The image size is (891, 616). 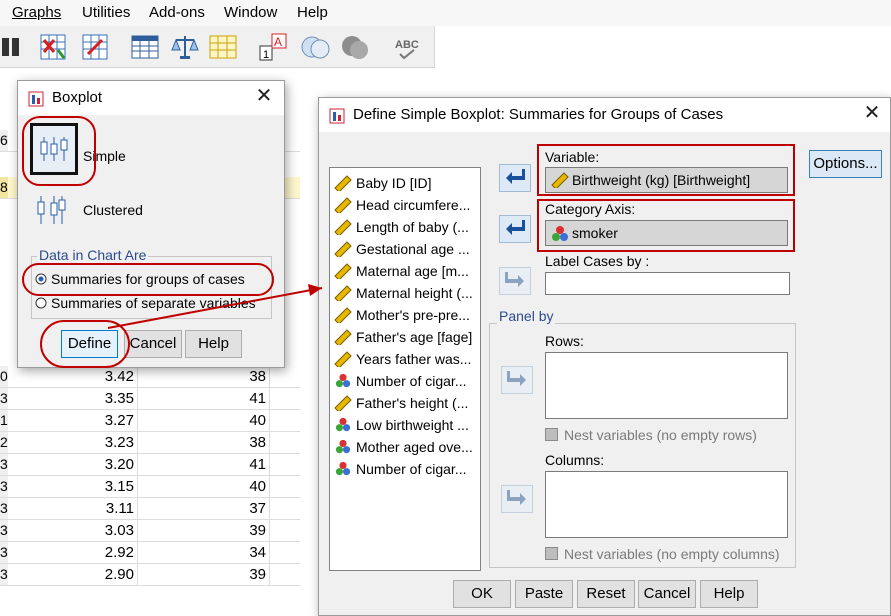 I want to click on nest-columns-label: Nest variables (no empty columns), so click(x=672, y=554).